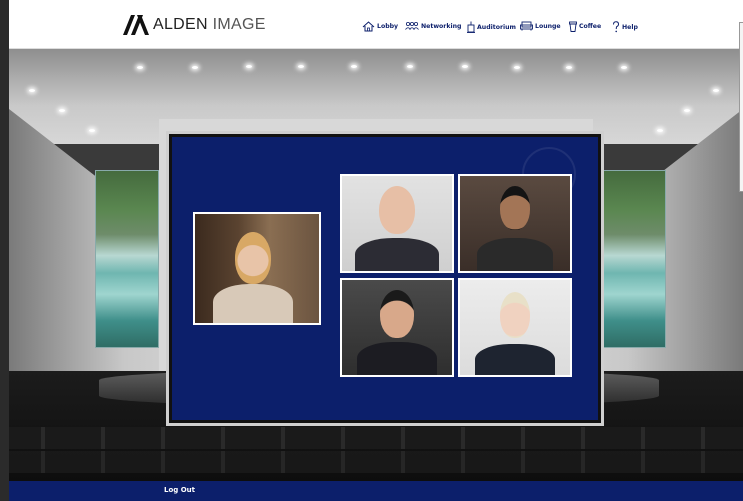 The width and height of the screenshot is (743, 501). Describe the element at coordinates (573, 26) in the screenshot. I see `coffee-cup-icon` at that location.